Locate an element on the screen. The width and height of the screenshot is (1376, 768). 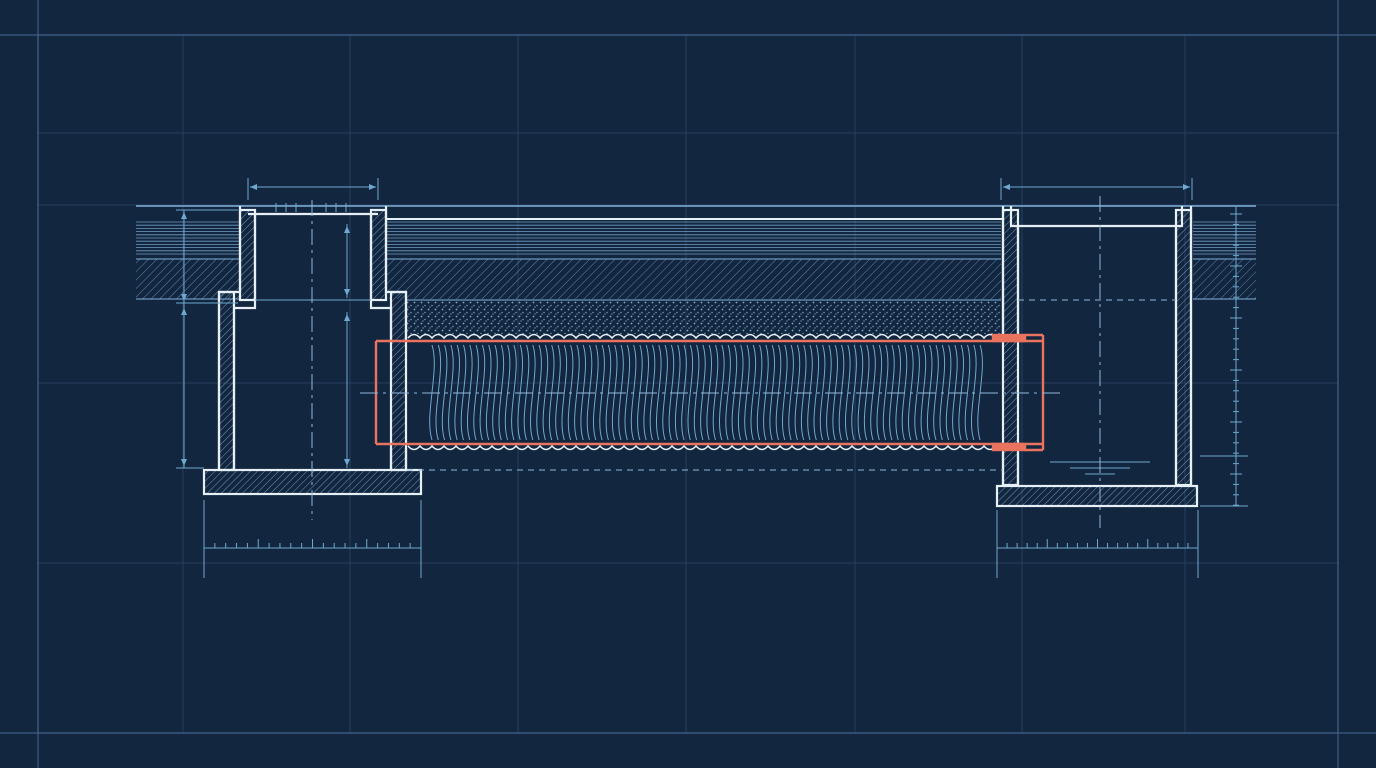
corrugated-pipe is located at coordinates (709, 392).